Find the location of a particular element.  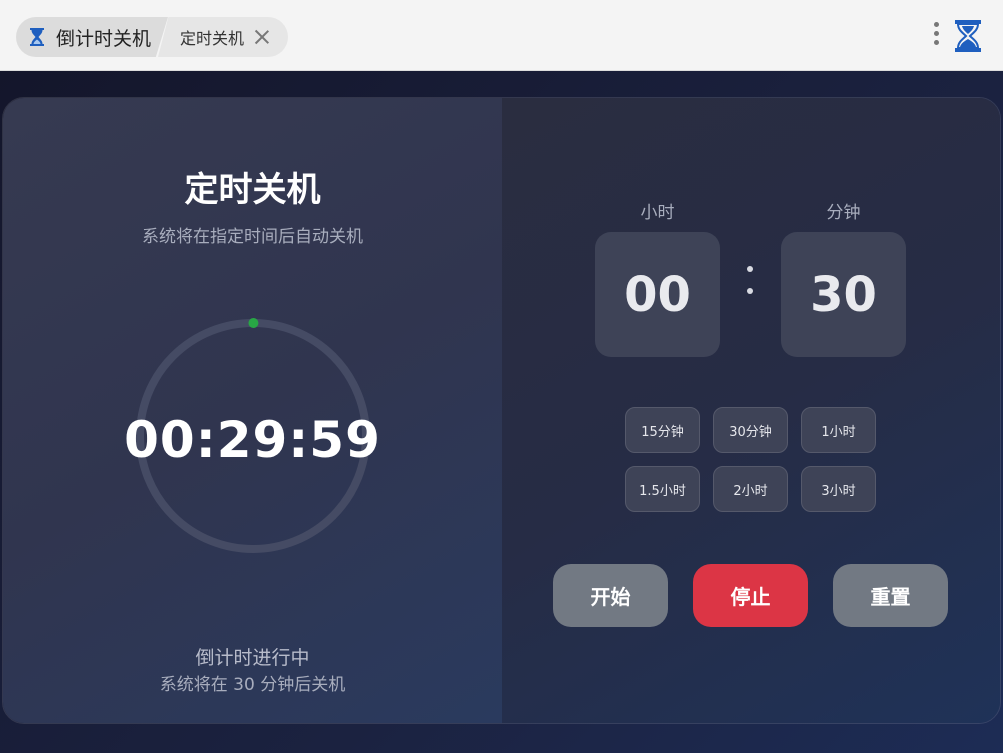

countdown-display: 00:29:59 is located at coordinates (252, 440).